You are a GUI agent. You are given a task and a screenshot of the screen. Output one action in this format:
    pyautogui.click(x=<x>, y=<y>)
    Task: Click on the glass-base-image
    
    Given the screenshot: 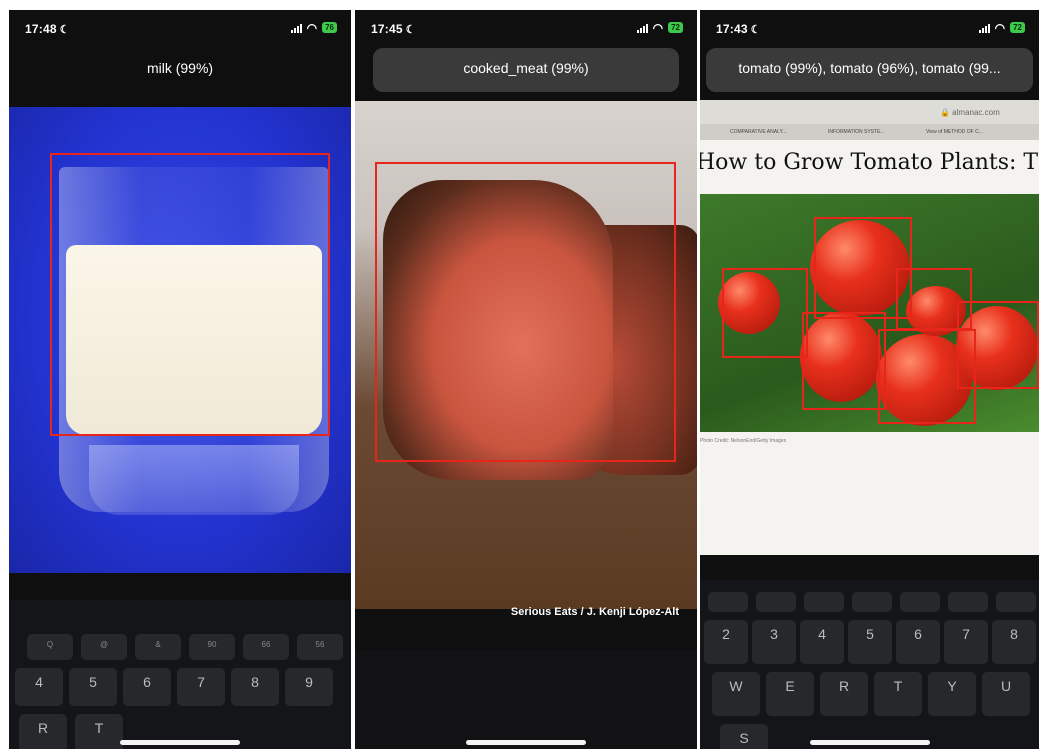 What is the action you would take?
    pyautogui.click(x=194, y=480)
    